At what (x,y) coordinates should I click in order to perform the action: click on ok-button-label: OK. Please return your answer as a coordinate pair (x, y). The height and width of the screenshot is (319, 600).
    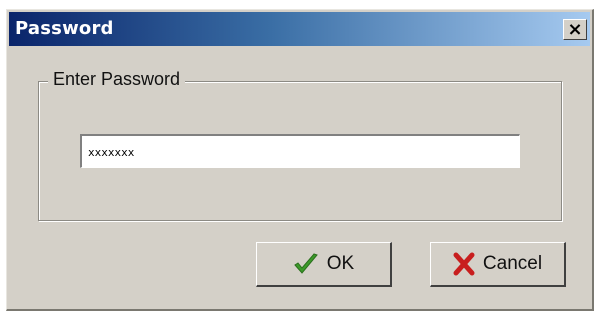
    Looking at the image, I should click on (340, 263).